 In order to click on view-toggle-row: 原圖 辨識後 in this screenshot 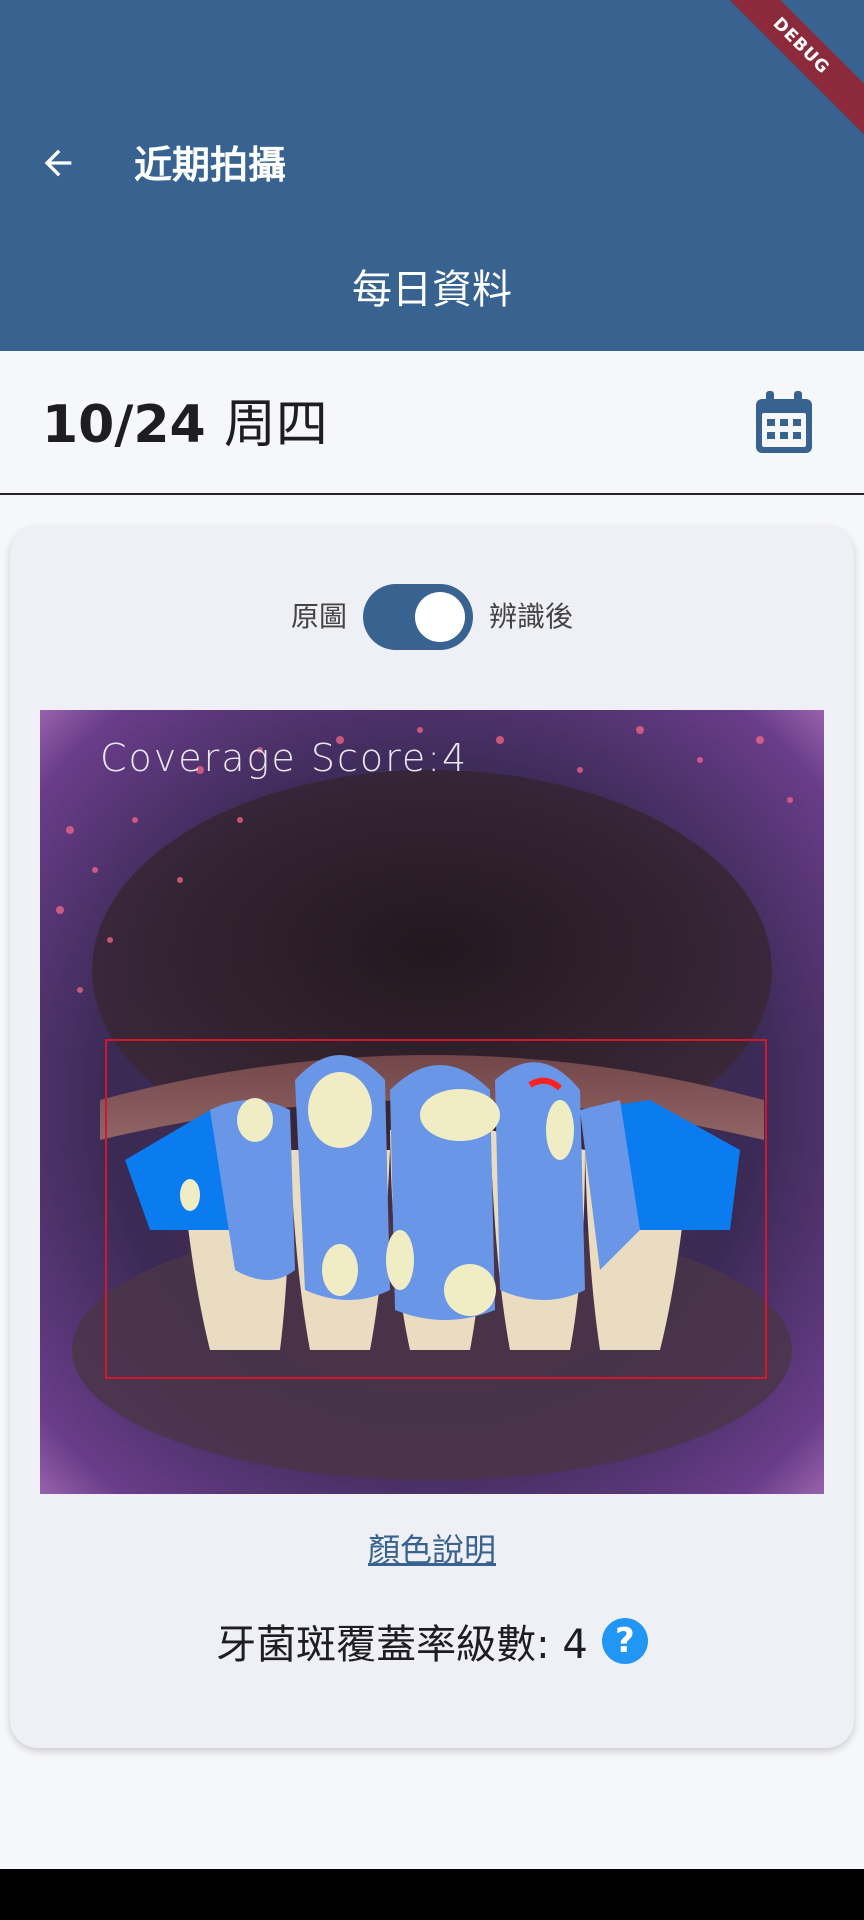, I will do `click(432, 617)`.